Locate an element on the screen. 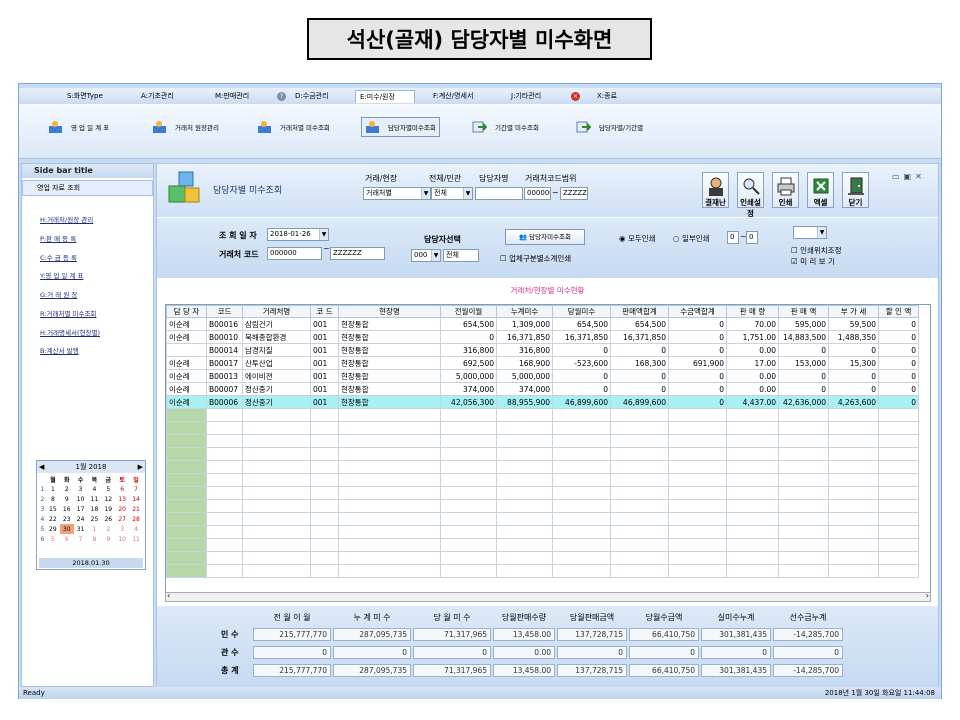 This screenshot has width=960, height=720. calendar-day: 12 is located at coordinates (108, 499).